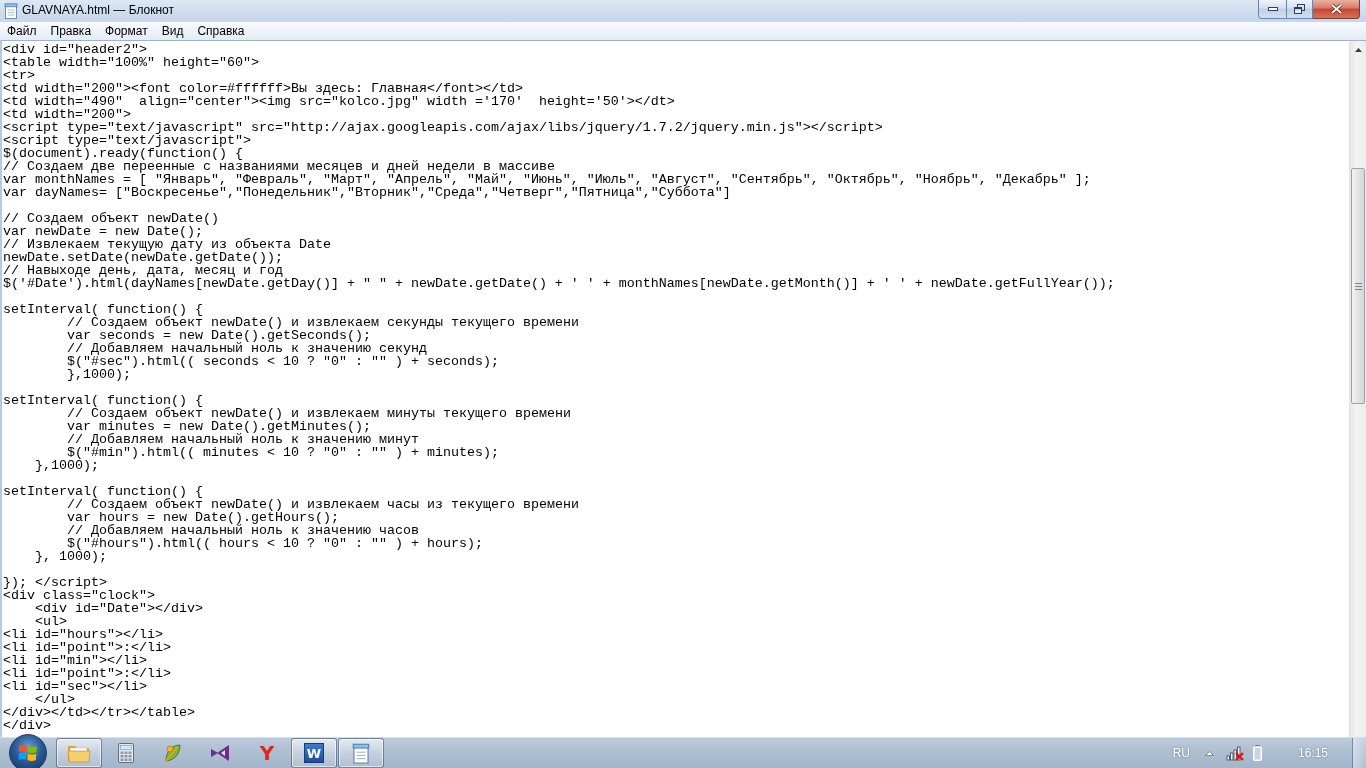 This screenshot has width=1366, height=768. Describe the element at coordinates (339, 101) in the screenshot. I see `code-line: <td width="490" align="center"><img src="kolco.jpg" width ='170' height='50'></dt>` at that location.